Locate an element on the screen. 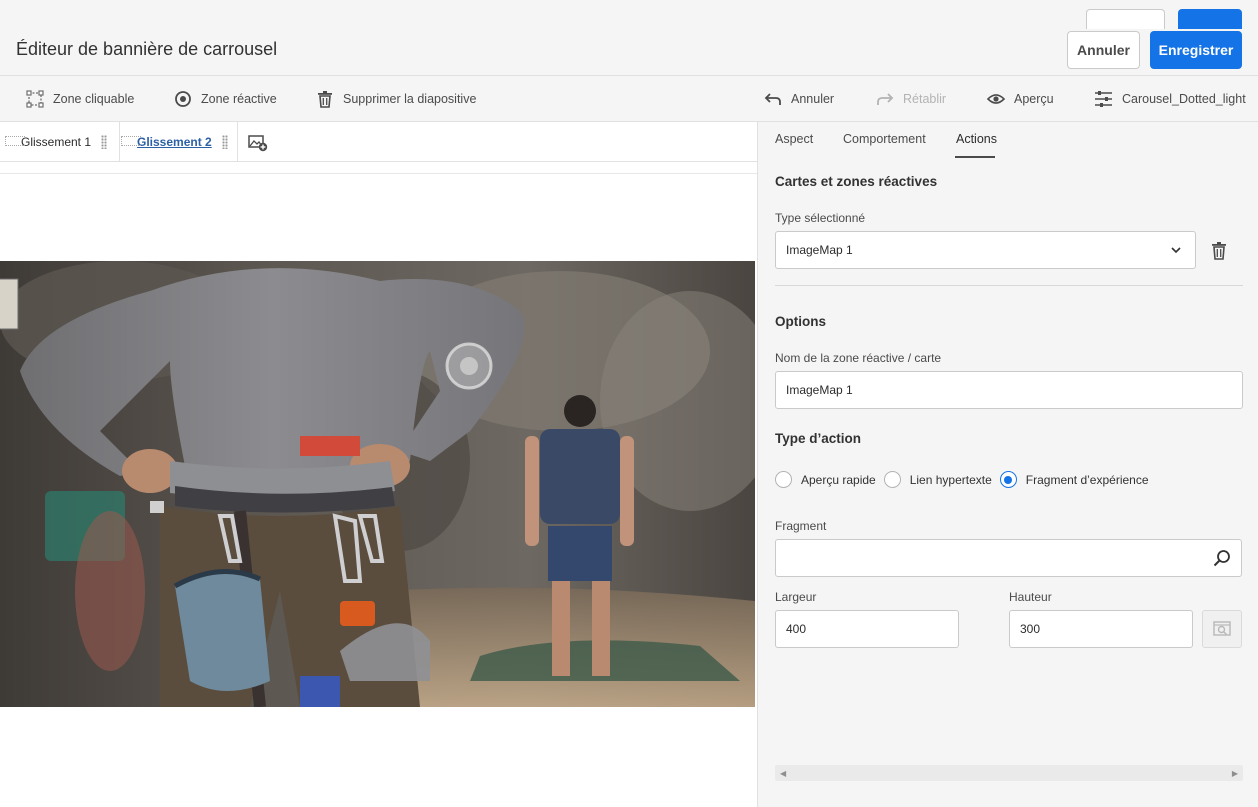 The image size is (1258, 807). name-value: ImageMap 1 is located at coordinates (819, 390).